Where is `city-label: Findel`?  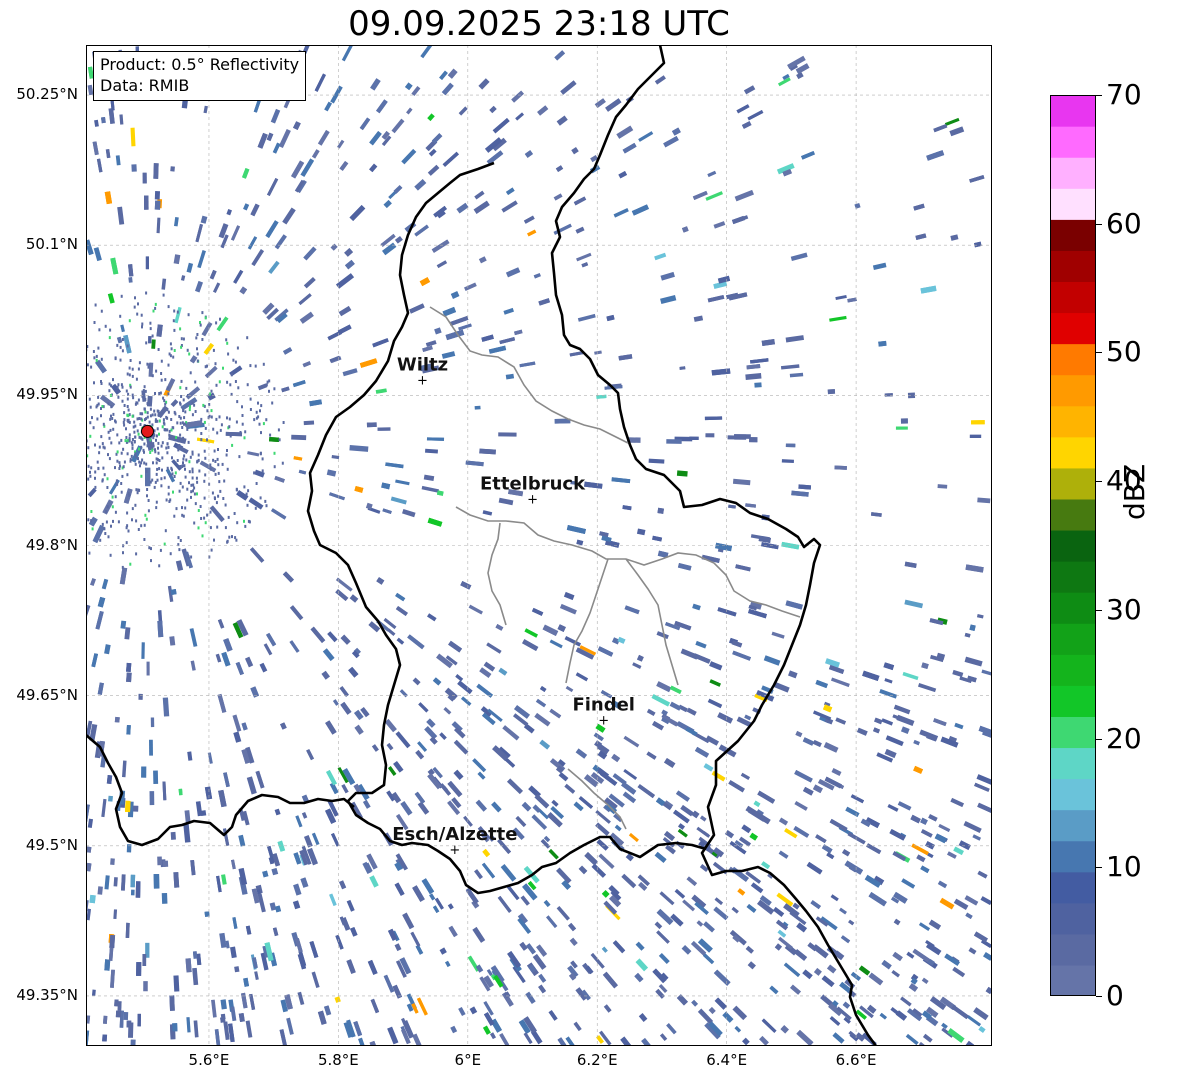
city-label: Findel is located at coordinates (603, 705).